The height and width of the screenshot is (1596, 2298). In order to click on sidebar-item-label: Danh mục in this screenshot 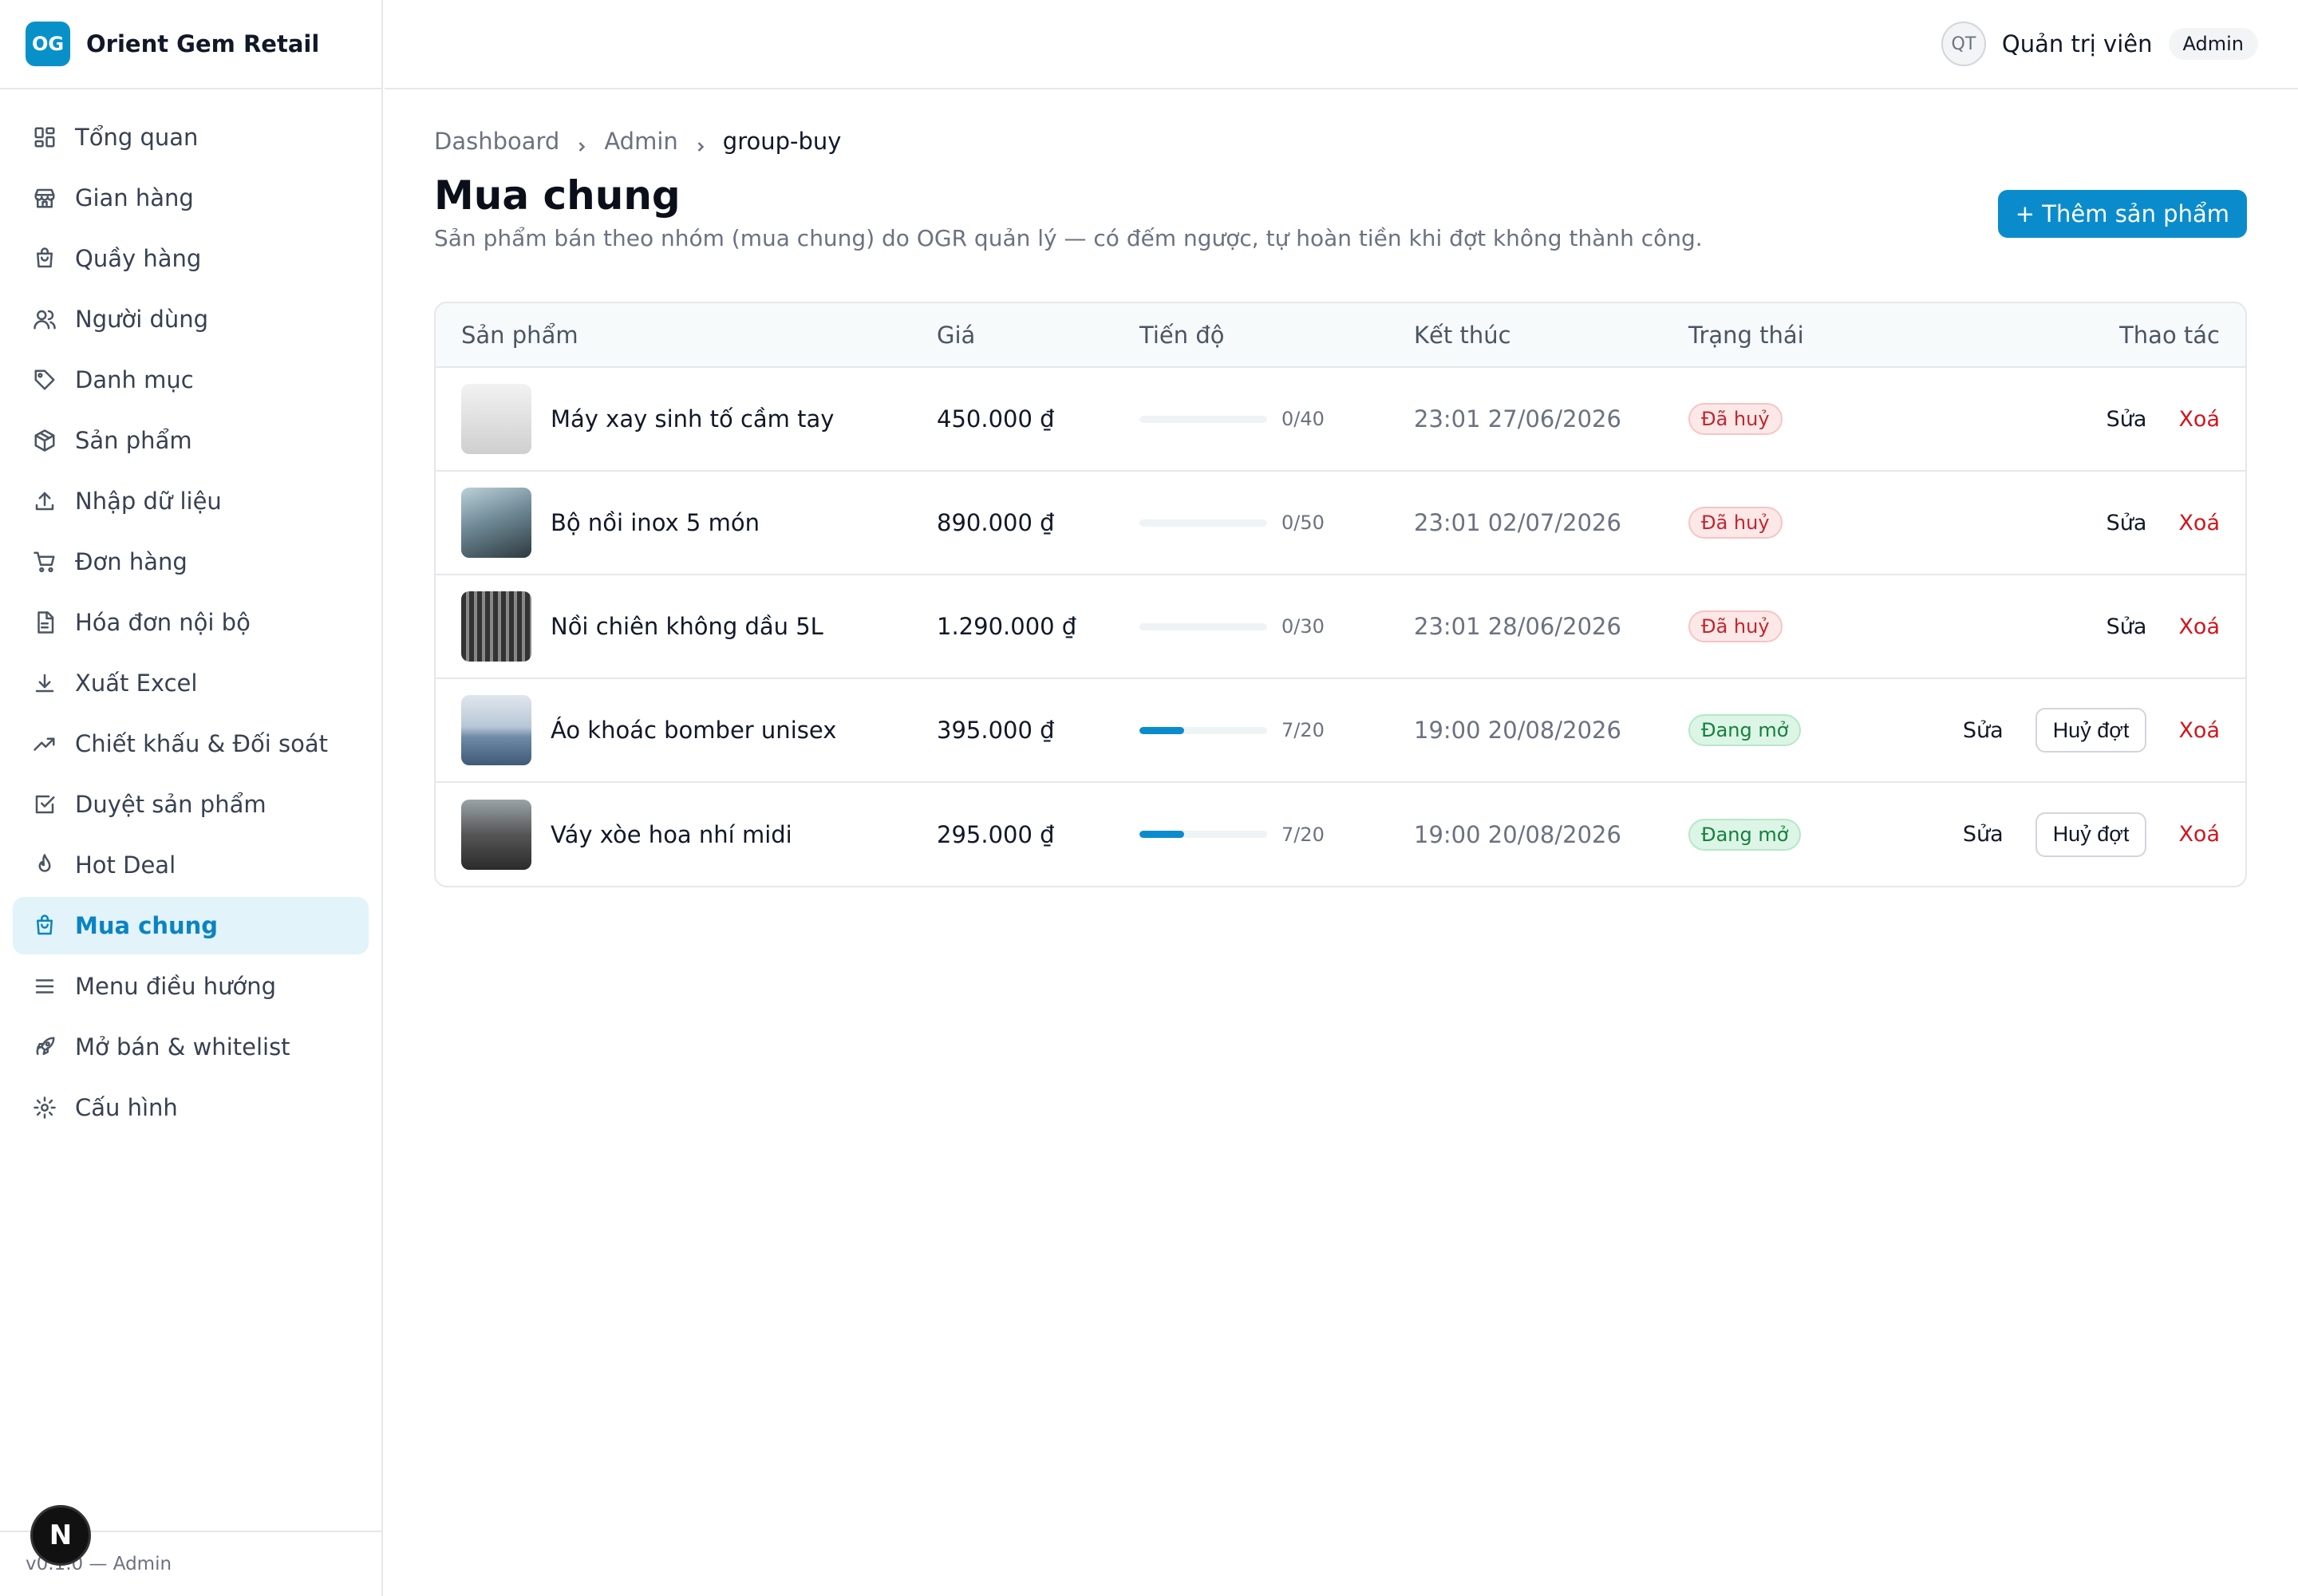, I will do `click(134, 379)`.